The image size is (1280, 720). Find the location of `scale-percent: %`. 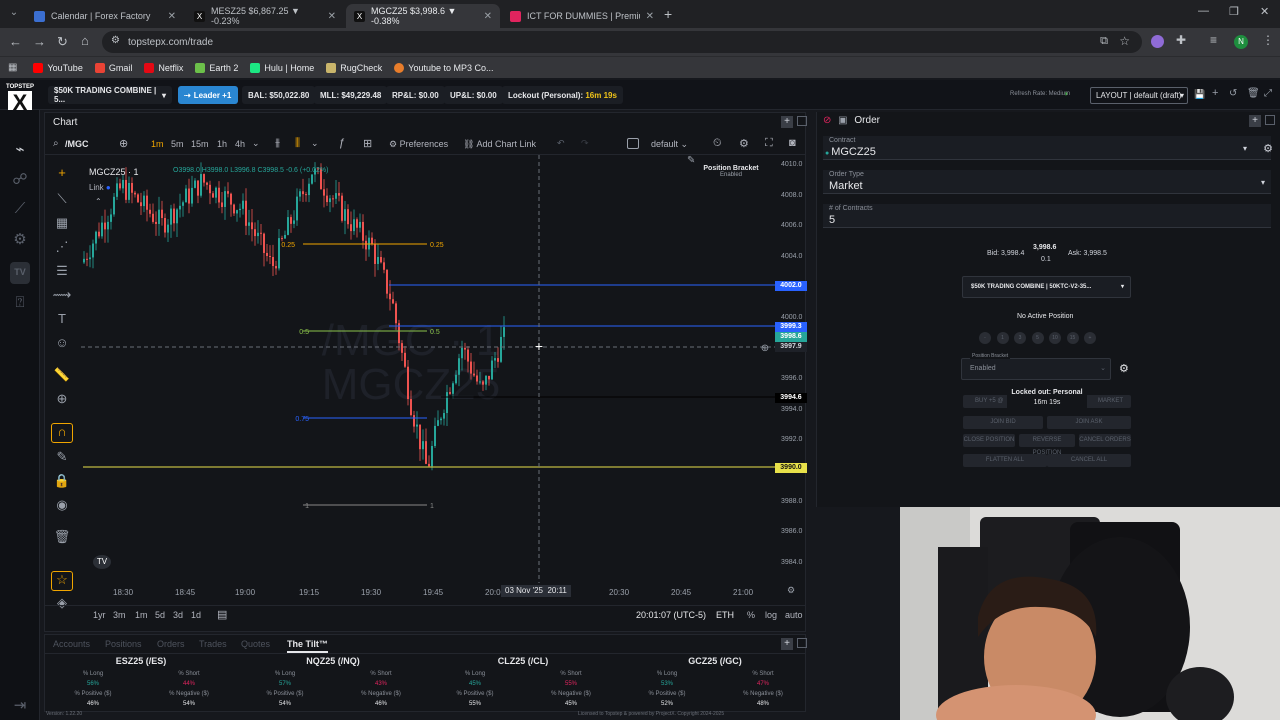

scale-percent: % is located at coordinates (751, 615).